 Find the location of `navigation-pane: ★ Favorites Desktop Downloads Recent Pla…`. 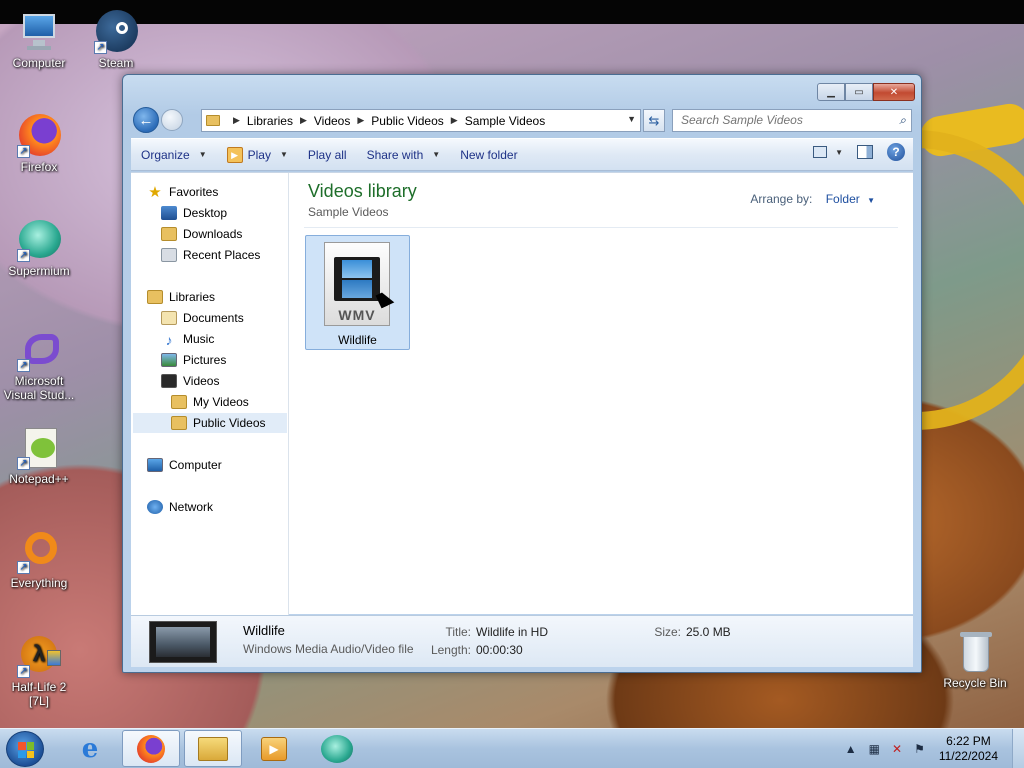

navigation-pane: ★ Favorites Desktop Downloads Recent Pla… is located at coordinates (210, 394).